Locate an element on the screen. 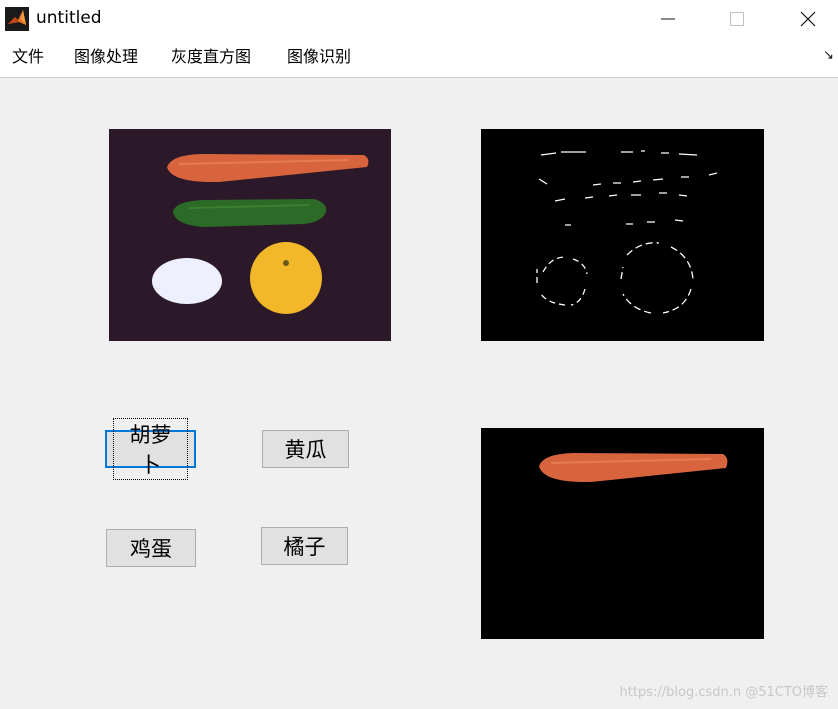 The image size is (838, 709). cucumber-button: 黄瓜 is located at coordinates (305, 449).